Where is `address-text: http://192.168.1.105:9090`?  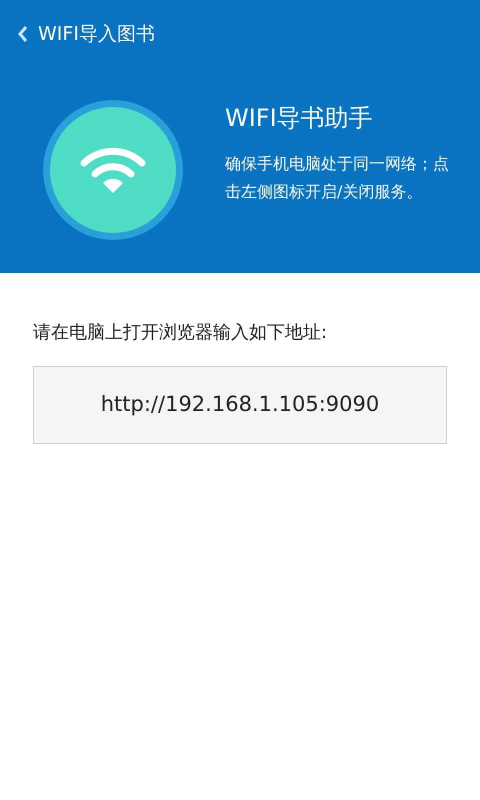
address-text: http://192.168.1.105:9090 is located at coordinates (240, 404).